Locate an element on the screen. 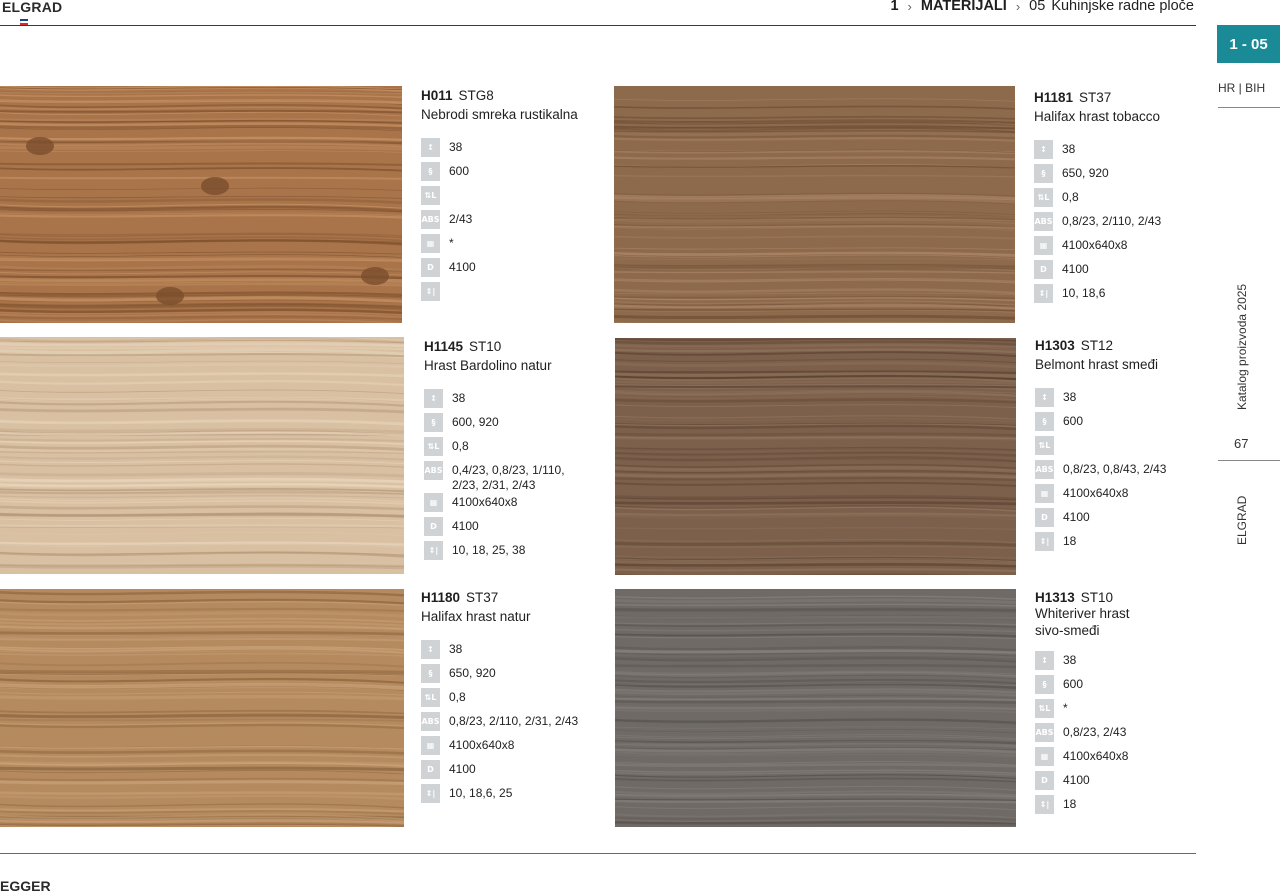  language-label: HR | BIH is located at coordinates (1242, 88).